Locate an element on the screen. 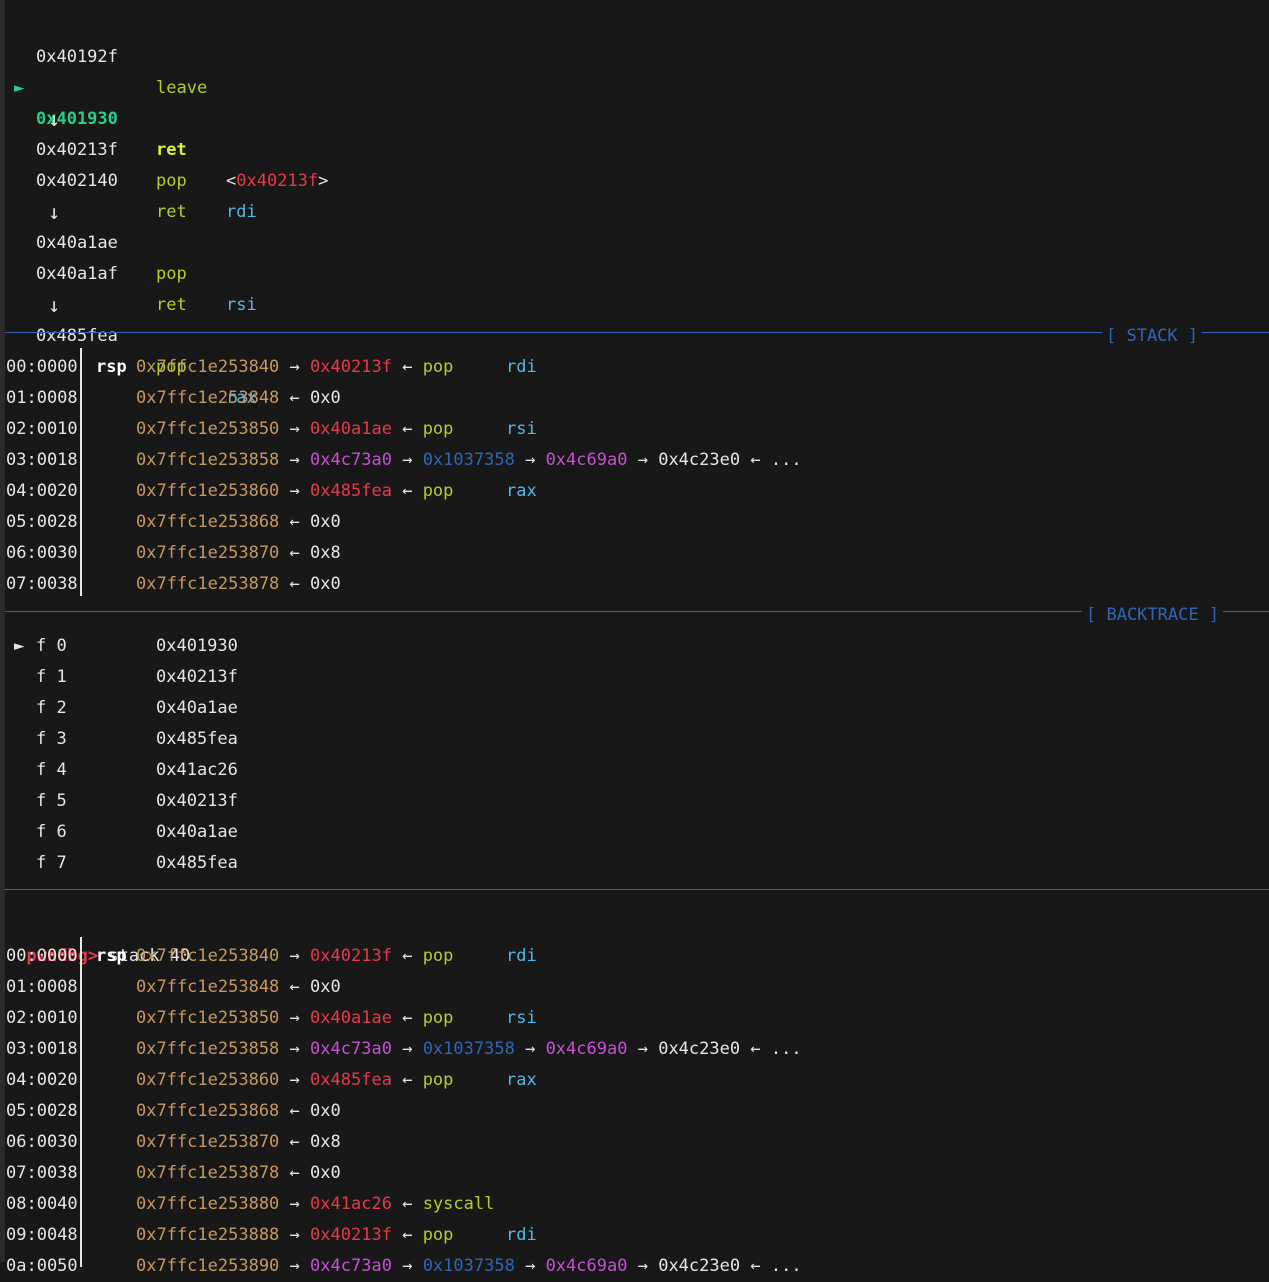 This screenshot has width=1269, height=1282. code-pointer: 0x40213f is located at coordinates (351, 367).